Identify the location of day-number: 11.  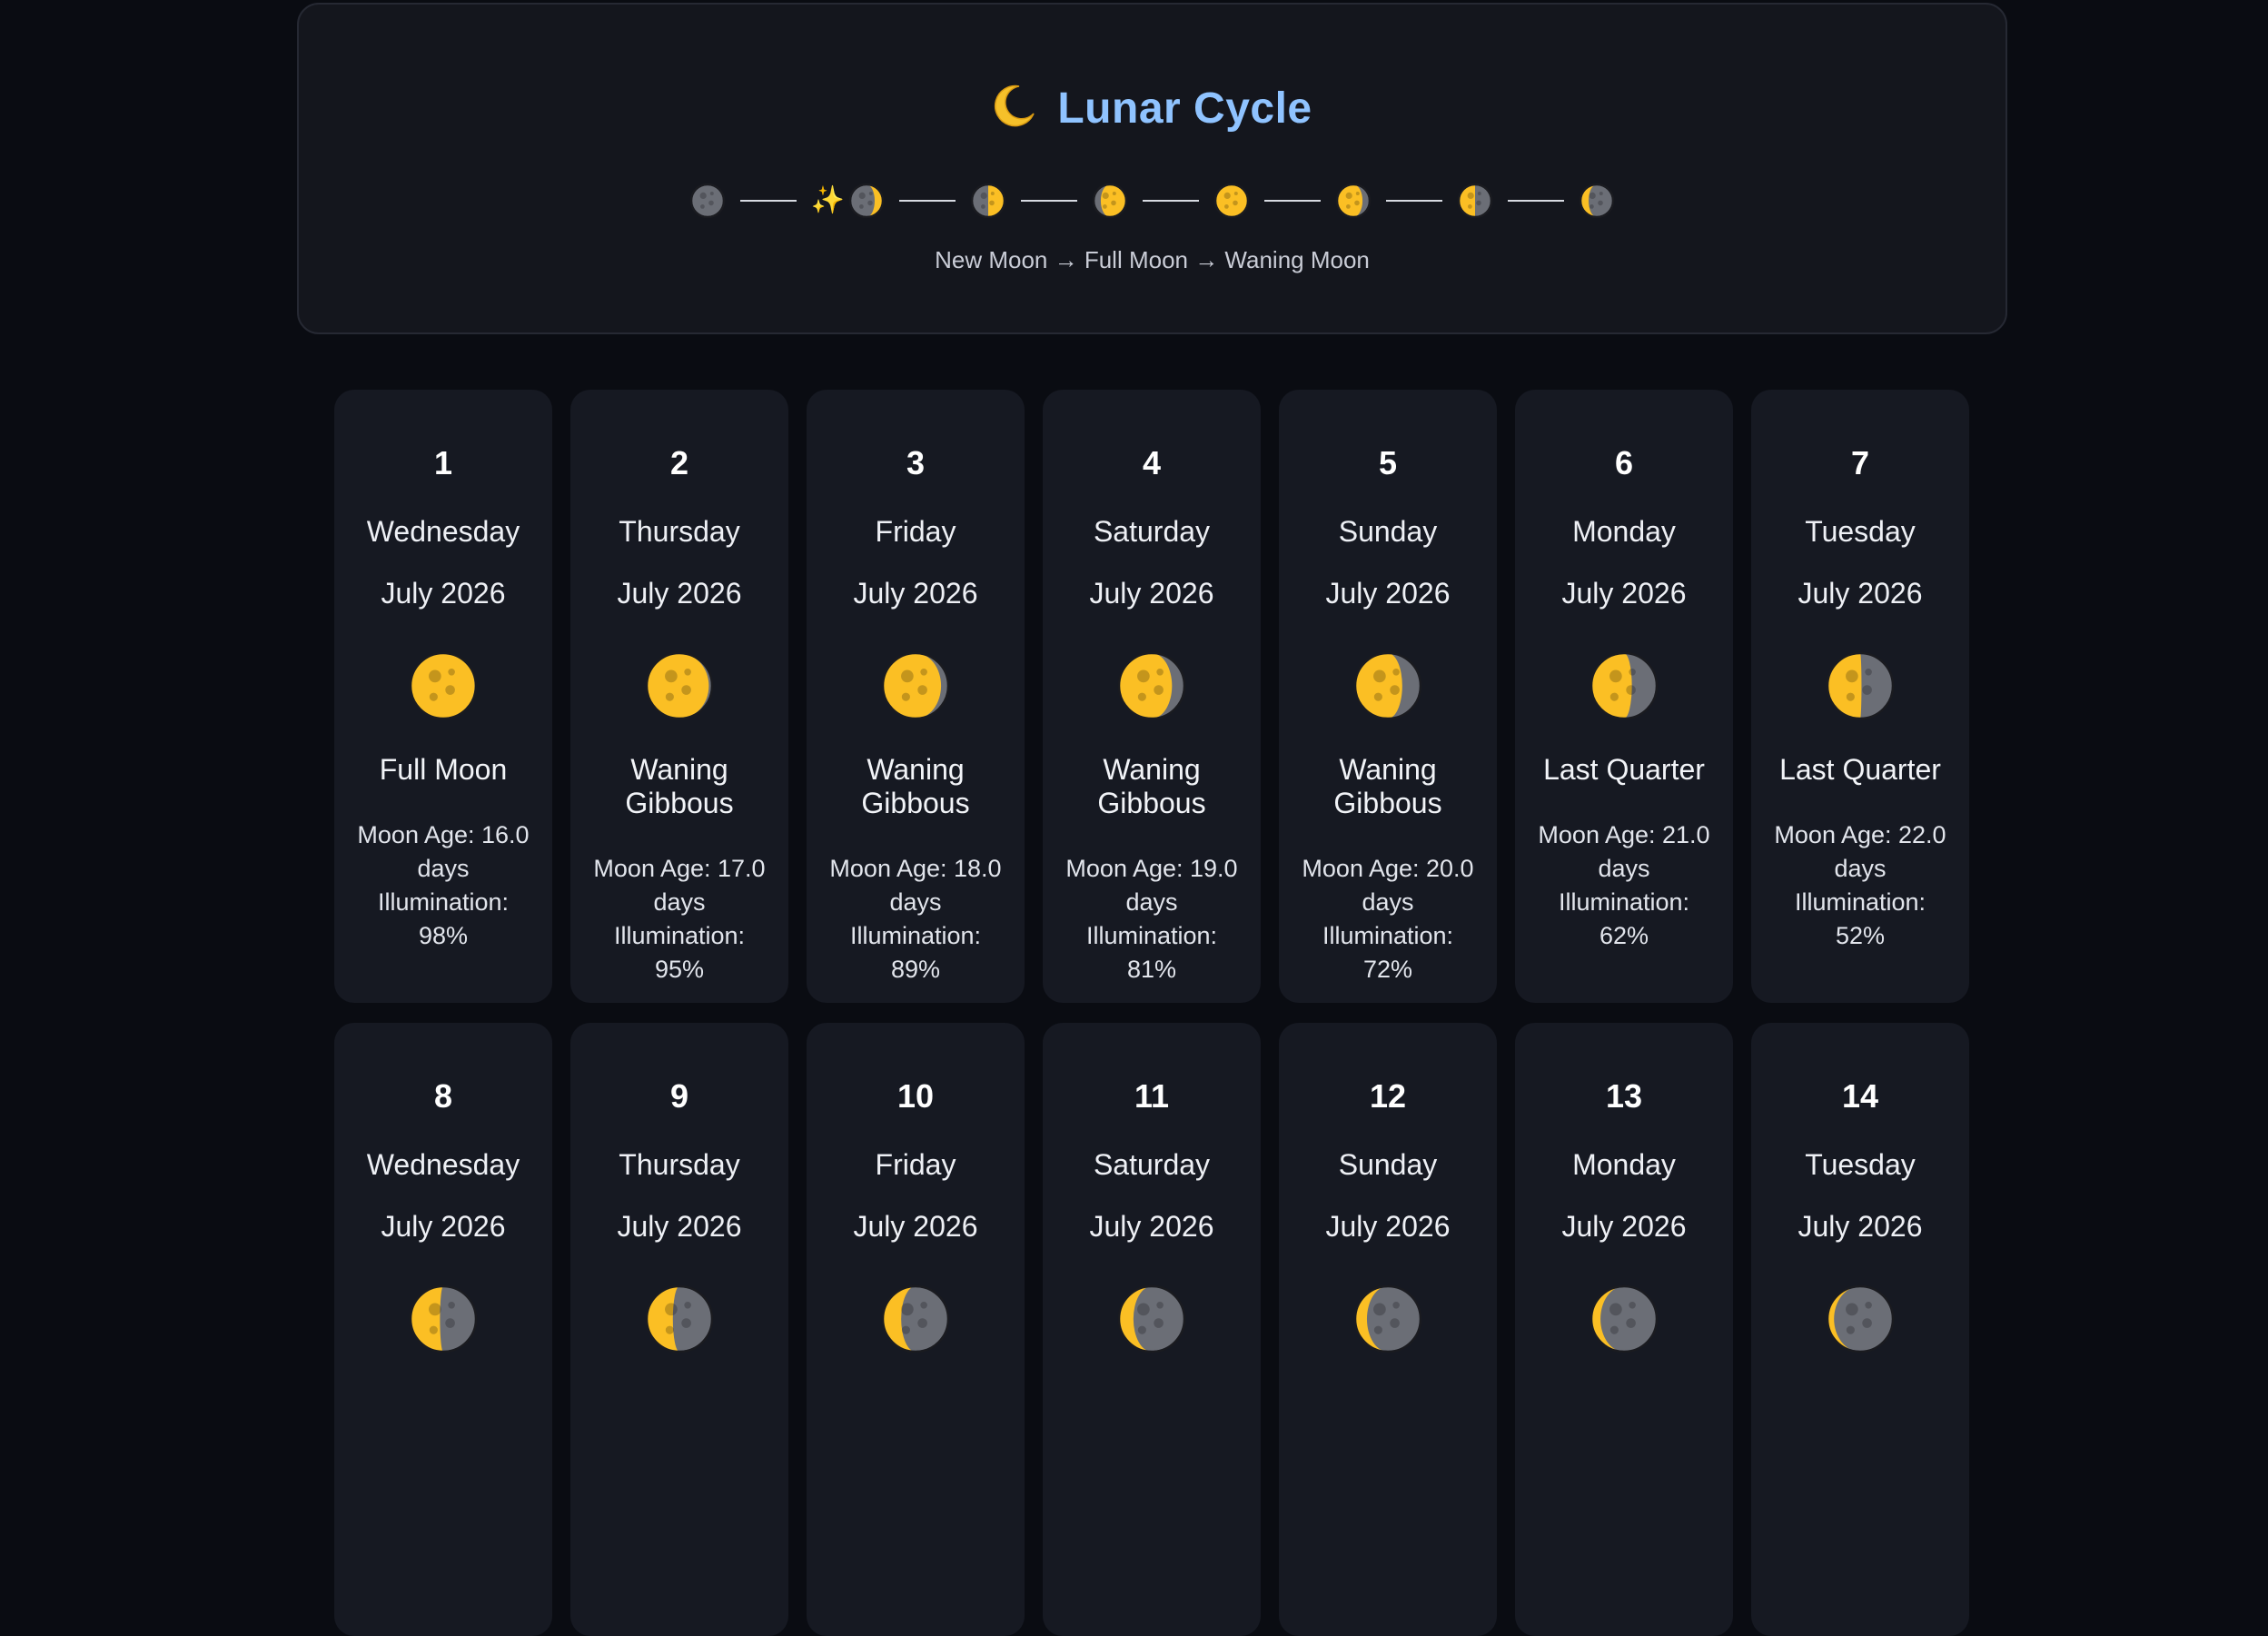
(1152, 1096).